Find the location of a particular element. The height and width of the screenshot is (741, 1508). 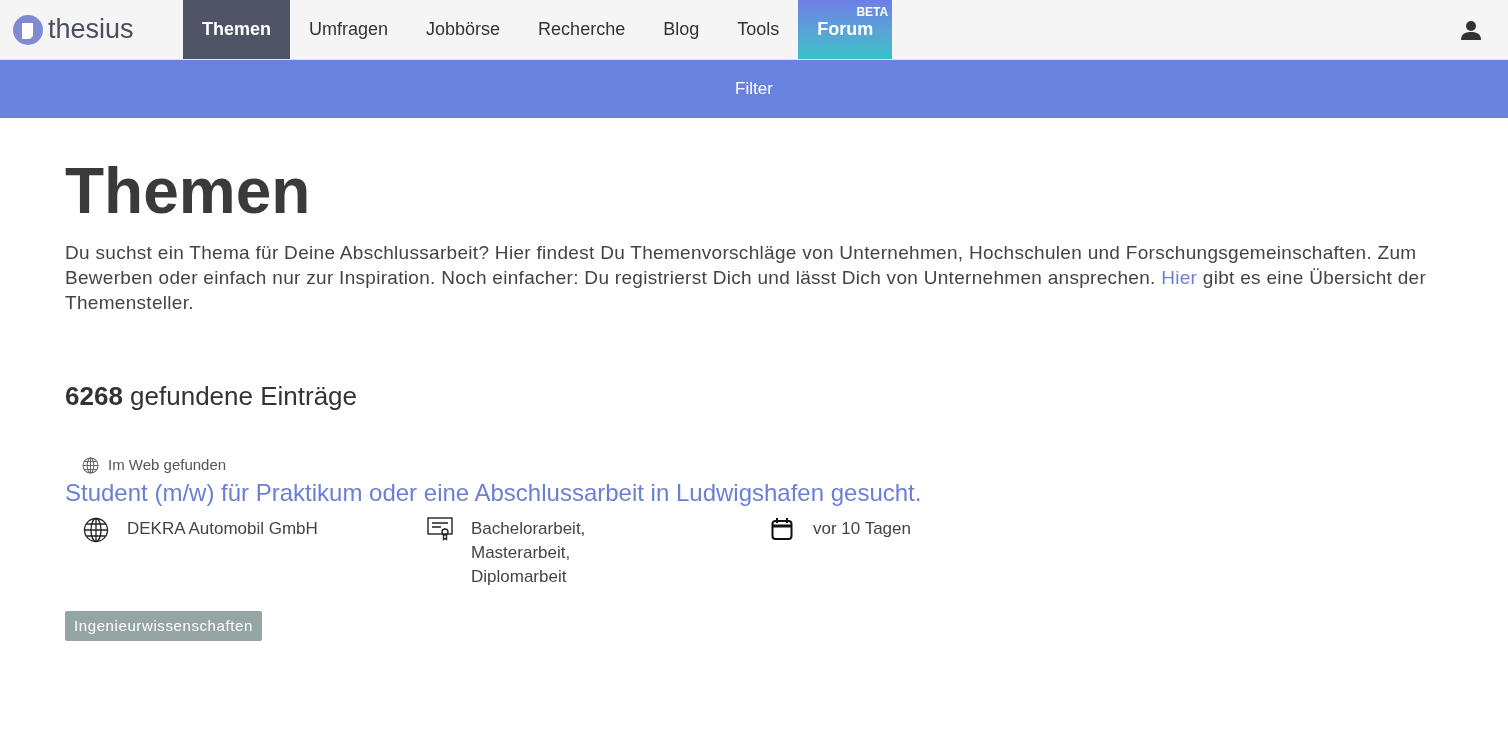

logo-text: thesius is located at coordinates (91, 29).